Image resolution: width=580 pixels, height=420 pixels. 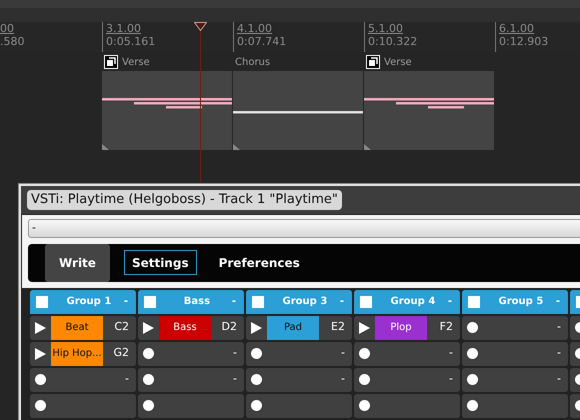 What do you see at coordinates (121, 353) in the screenshot?
I see `slot-note: G2` at bounding box center [121, 353].